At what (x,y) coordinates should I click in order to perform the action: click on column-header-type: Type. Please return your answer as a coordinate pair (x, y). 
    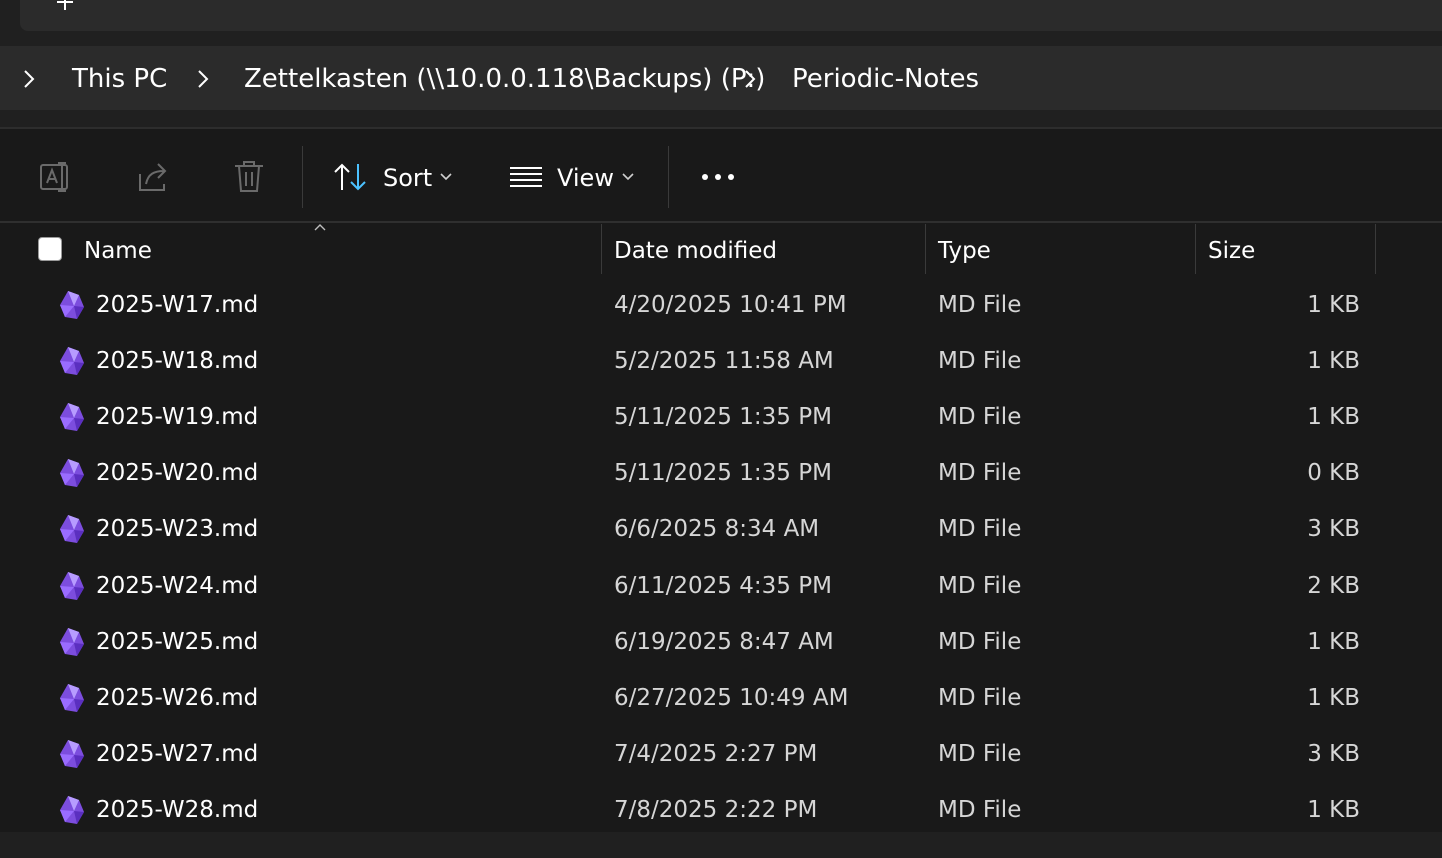
    Looking at the image, I should click on (964, 251).